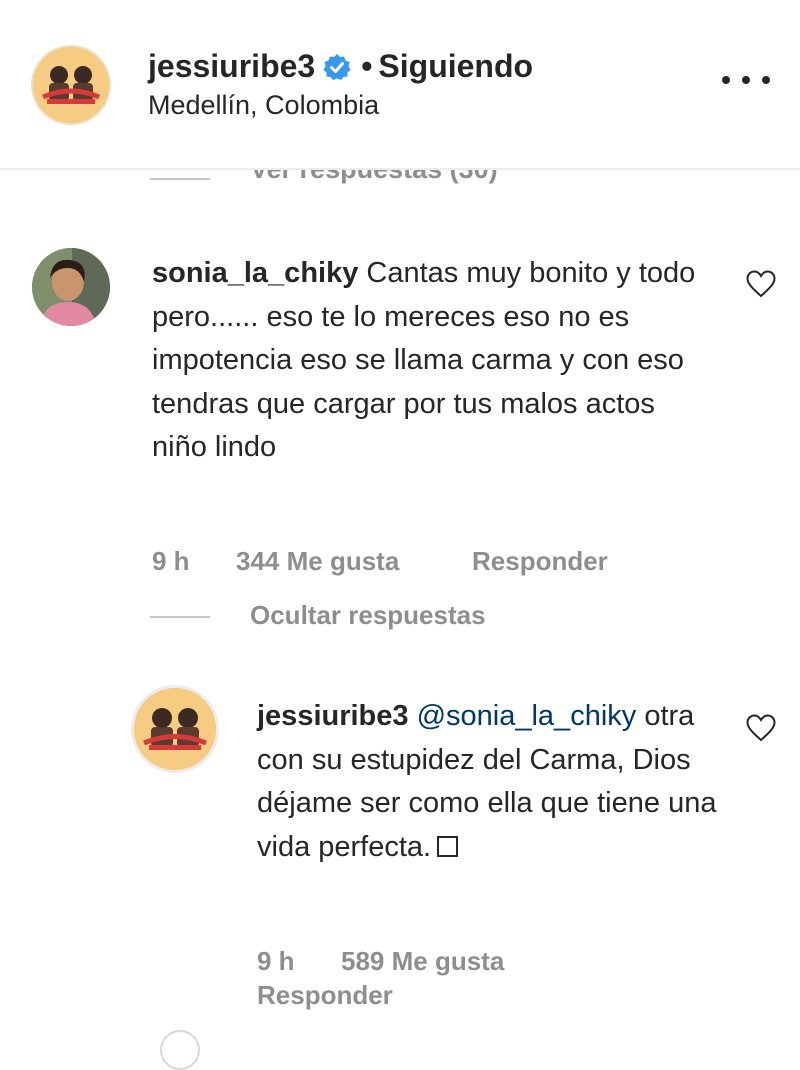  Describe the element at coordinates (455, 66) in the screenshot. I see `follow-status-button: Siguiendo` at that location.